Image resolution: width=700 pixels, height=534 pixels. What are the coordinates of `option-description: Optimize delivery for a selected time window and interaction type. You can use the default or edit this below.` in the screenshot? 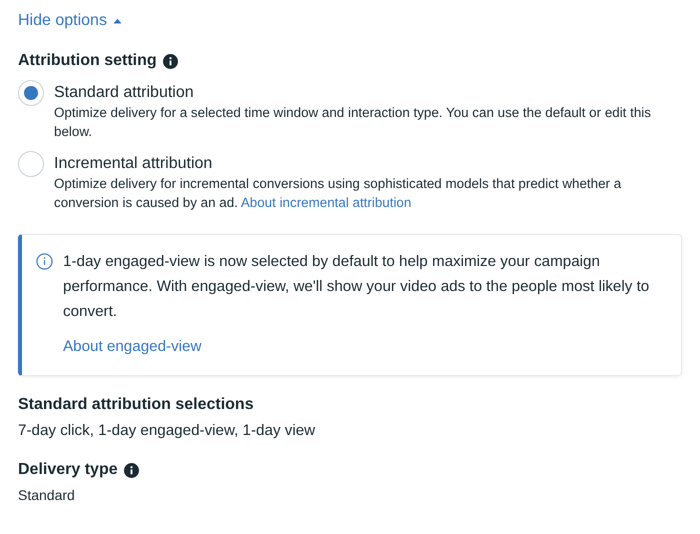 It's located at (353, 122).